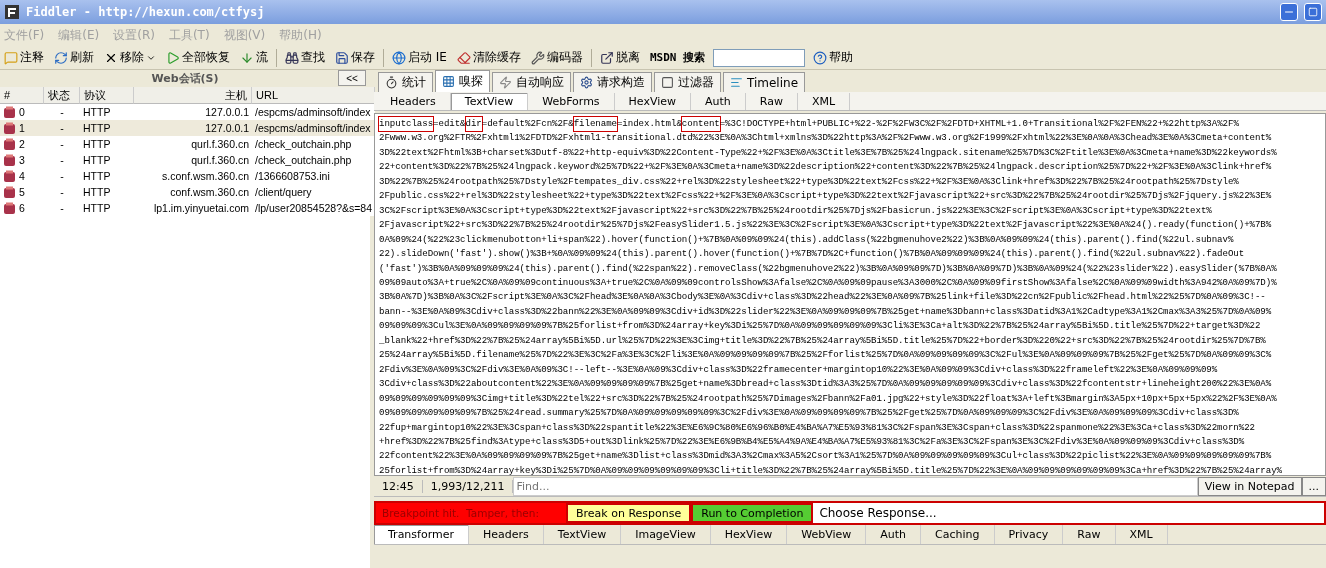 The height and width of the screenshot is (568, 1326). What do you see at coordinates (826, 138) in the screenshot?
I see `code-line: 2Fwww.w3.org%2FTR%2Fxhtml1%2FDTD%2Fxhtml1-transitional.dtd%22%3E%0A%3Chtml+xmlns%3D%22http%3A%2F%2Fwww.w3.org%2F1999%2Fxhtml%22%3E%0A%0A%3Chead%3E%0A%3Cmeta+content%` at bounding box center [826, 138].